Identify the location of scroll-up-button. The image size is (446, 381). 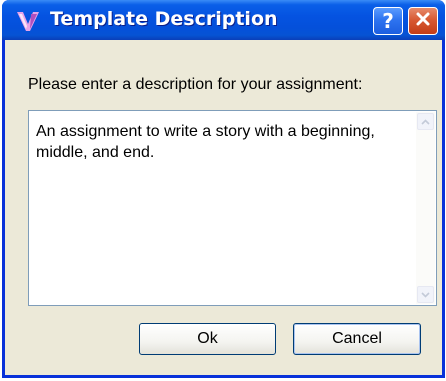
(425, 121).